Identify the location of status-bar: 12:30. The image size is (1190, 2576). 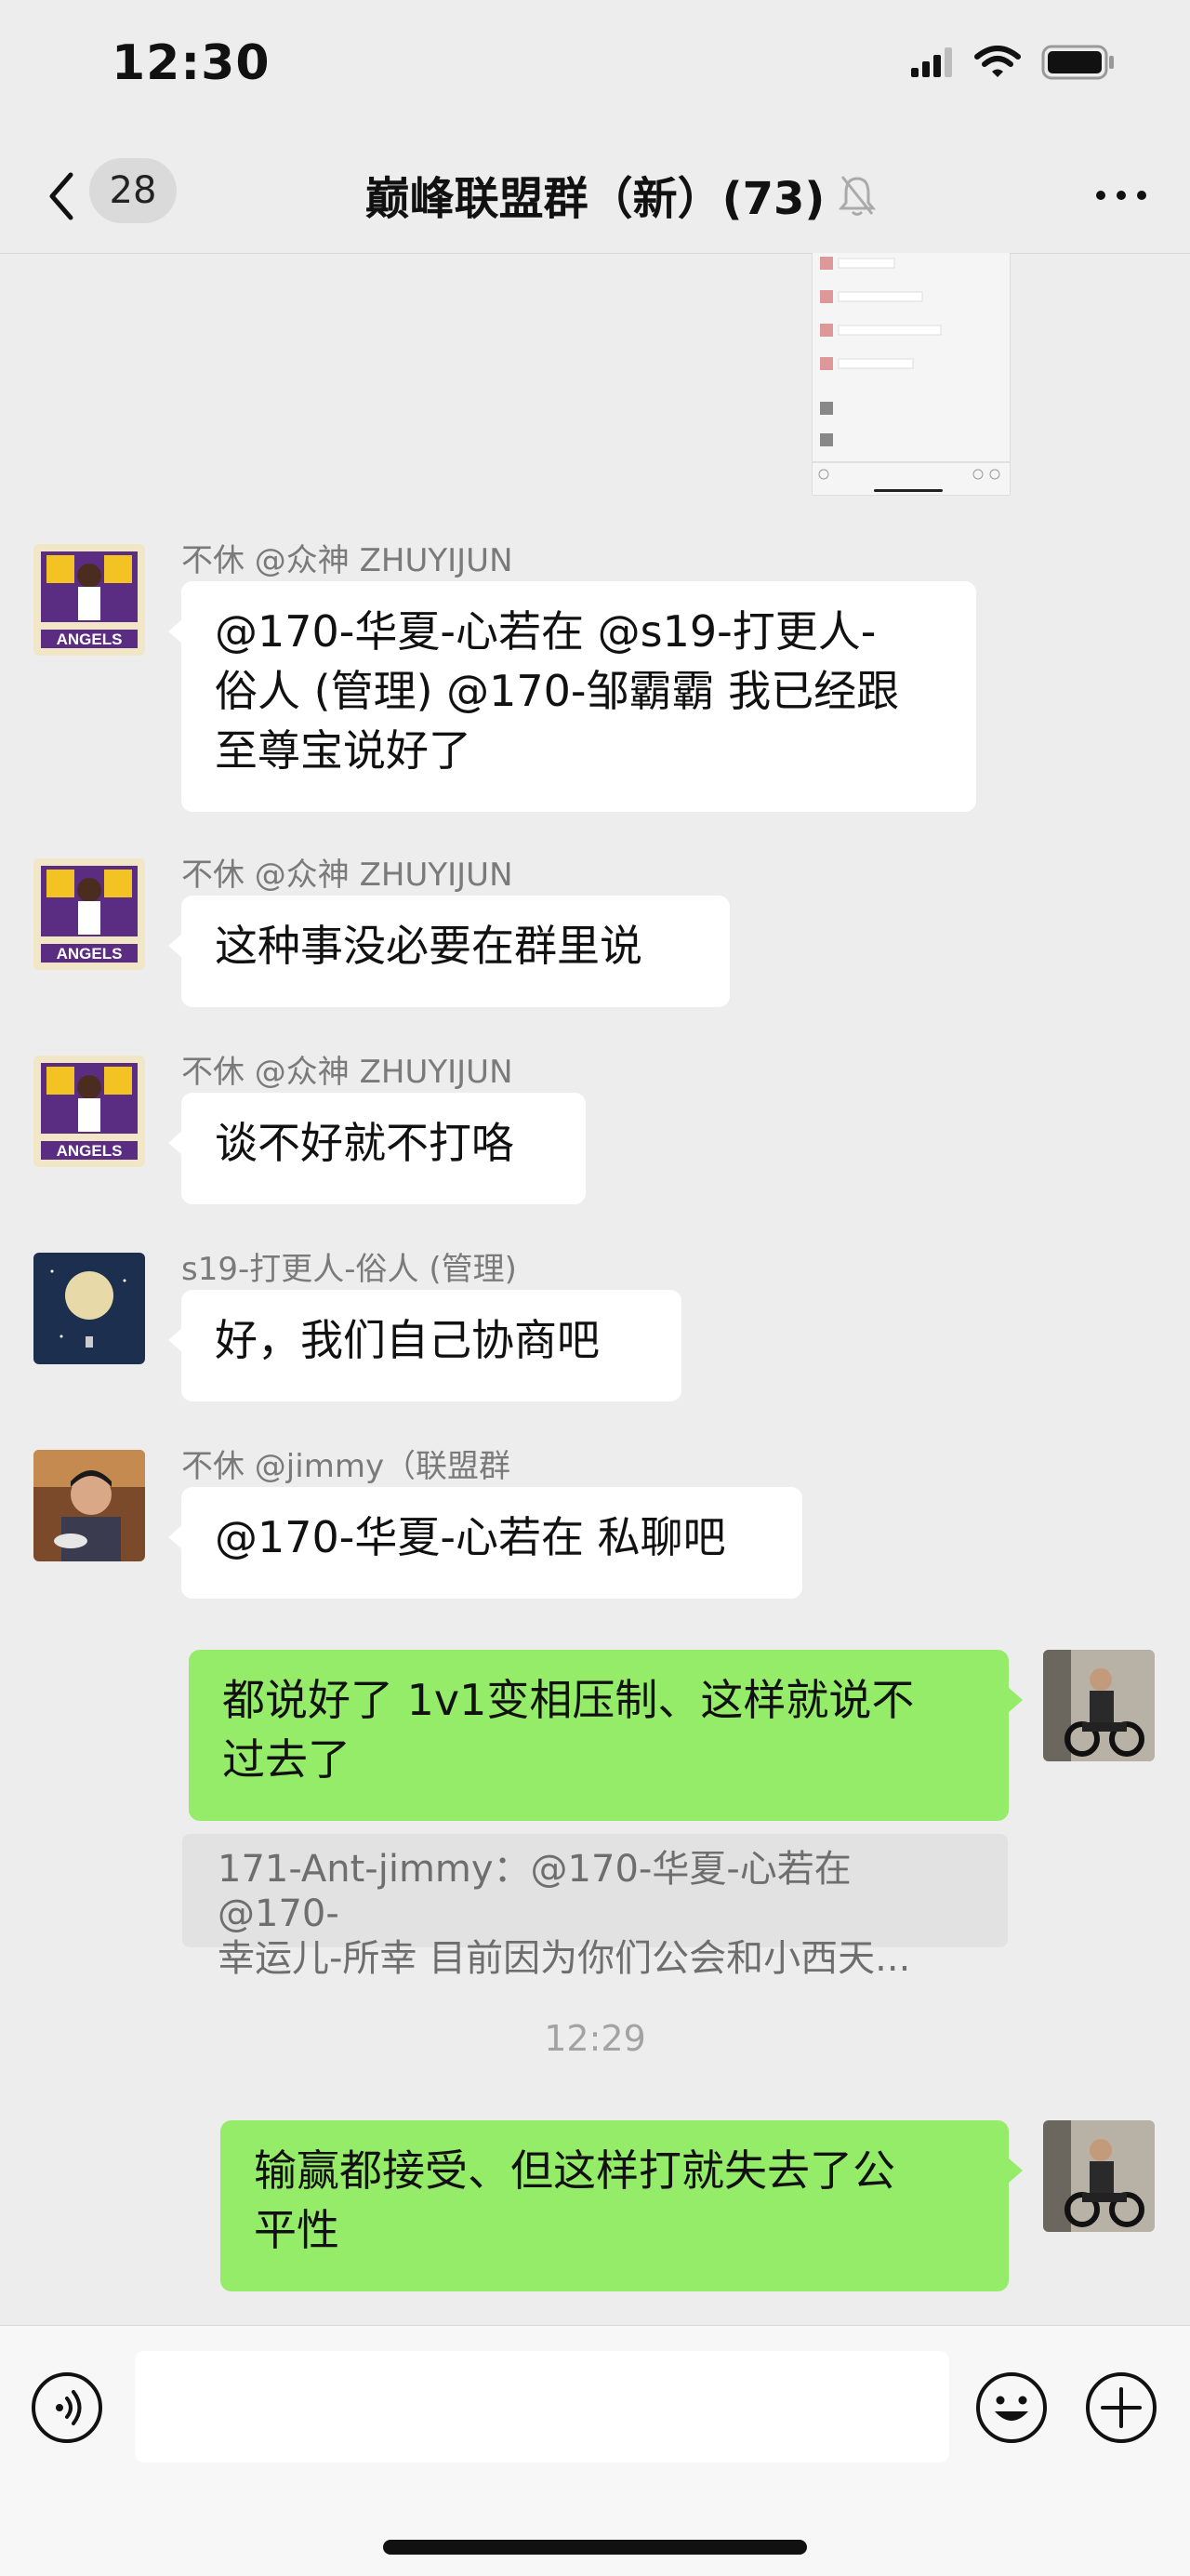
(595, 69).